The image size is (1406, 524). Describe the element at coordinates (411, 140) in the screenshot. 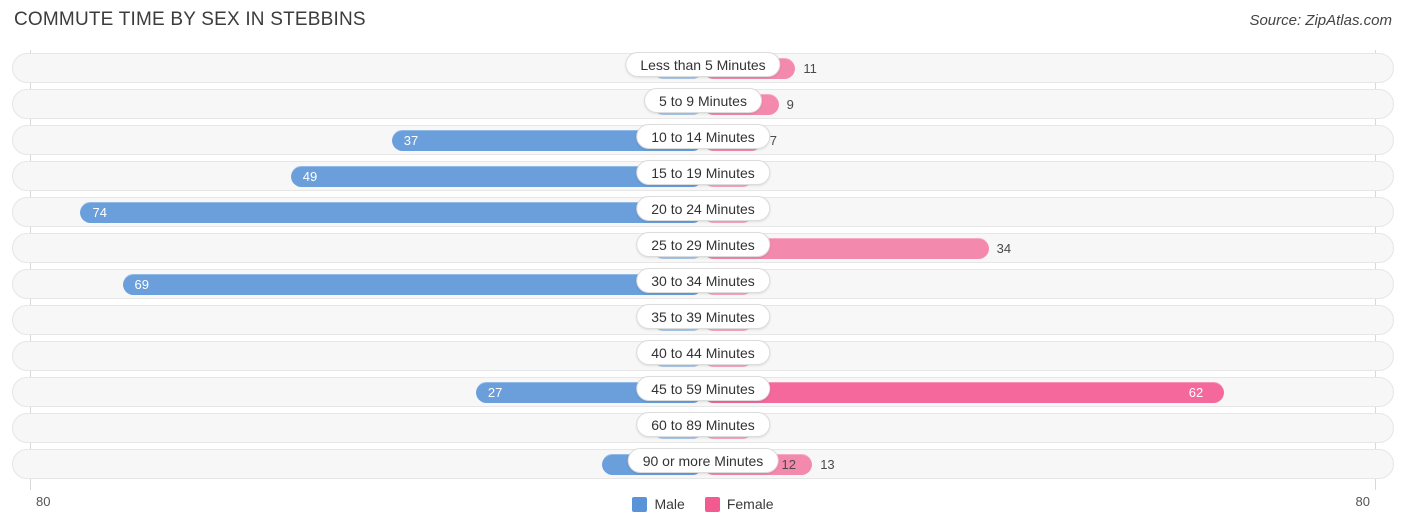

I see `value-label-male: 37` at that location.